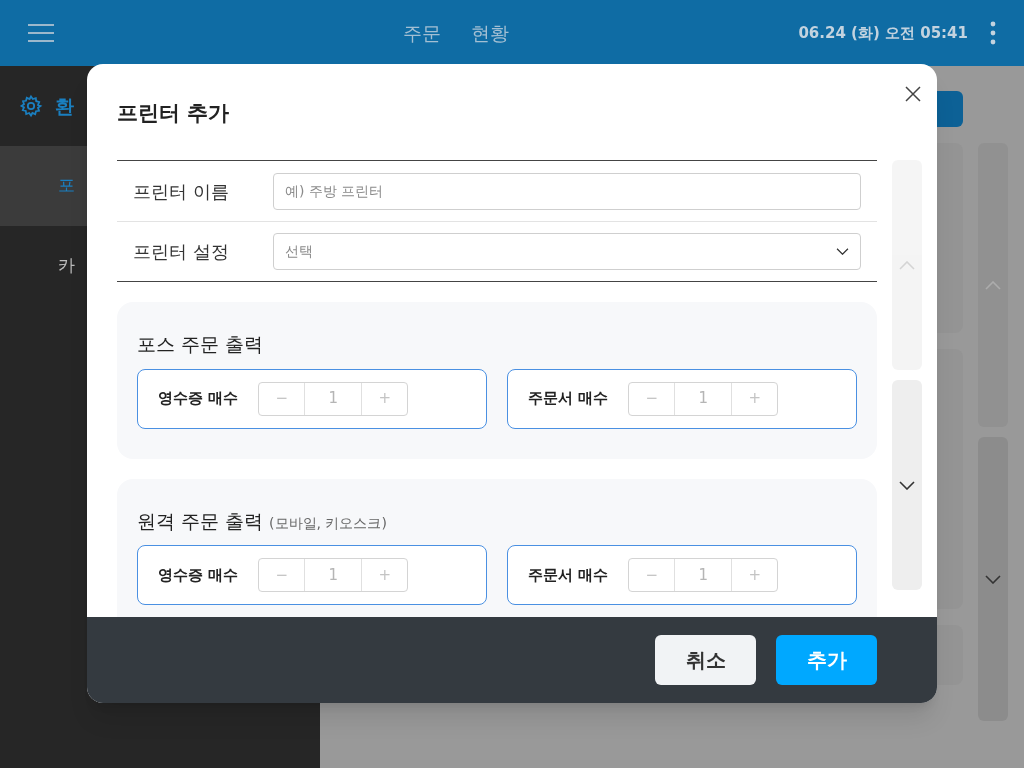  I want to click on section-title: 원격 주문 출력, so click(200, 521).